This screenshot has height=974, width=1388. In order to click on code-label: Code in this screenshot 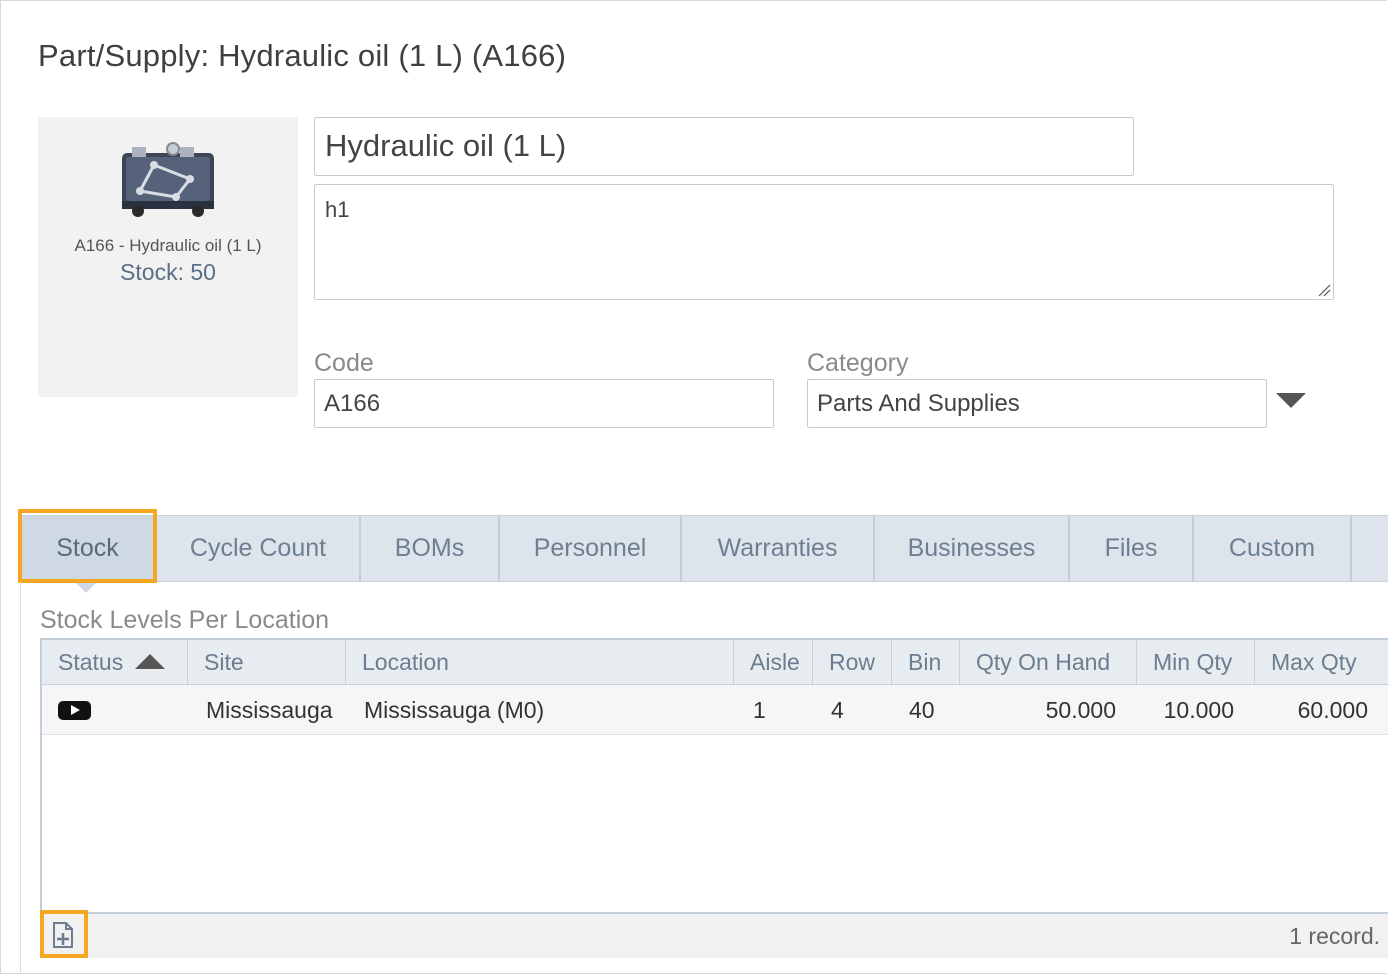, I will do `click(344, 363)`.